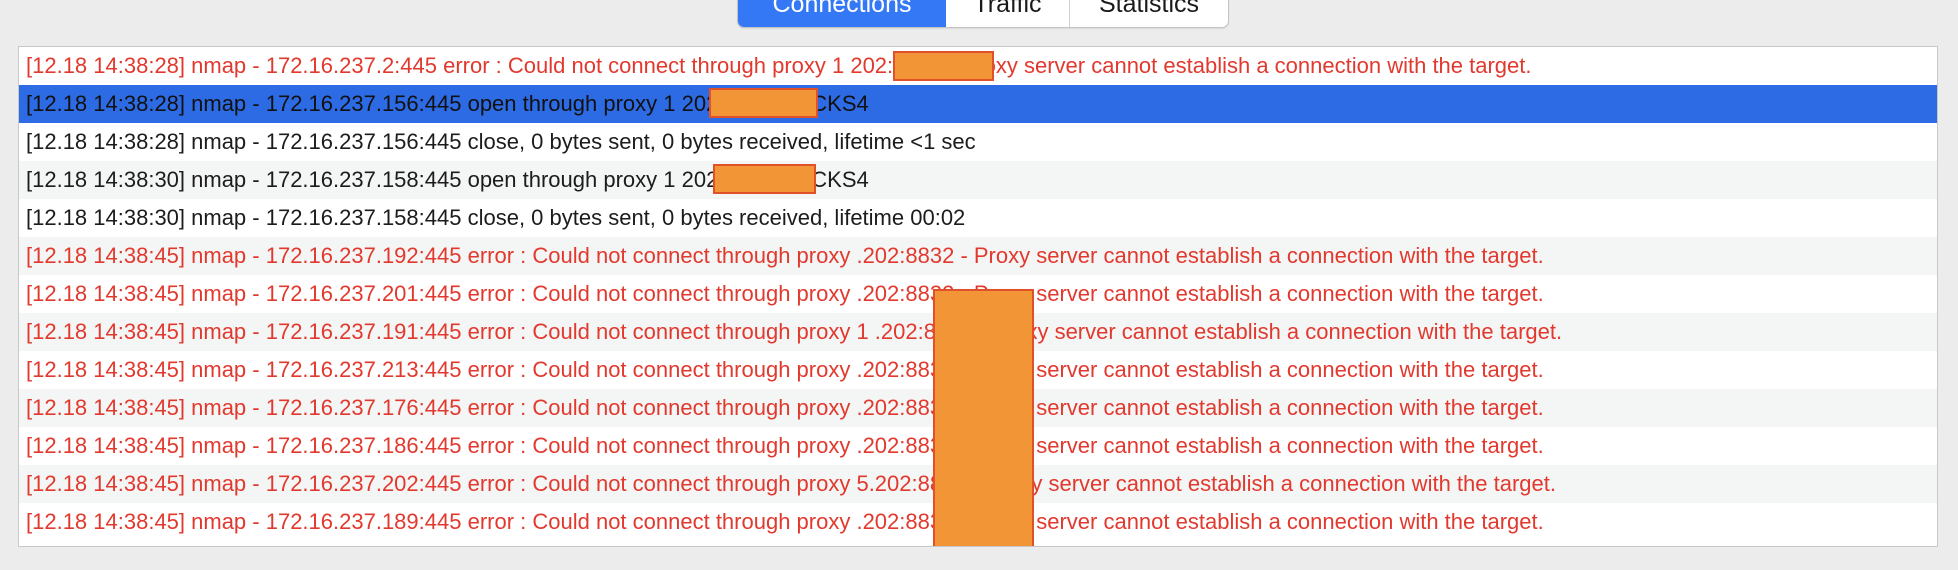  What do you see at coordinates (842, 13) in the screenshot?
I see `tab-connections: Connections` at bounding box center [842, 13].